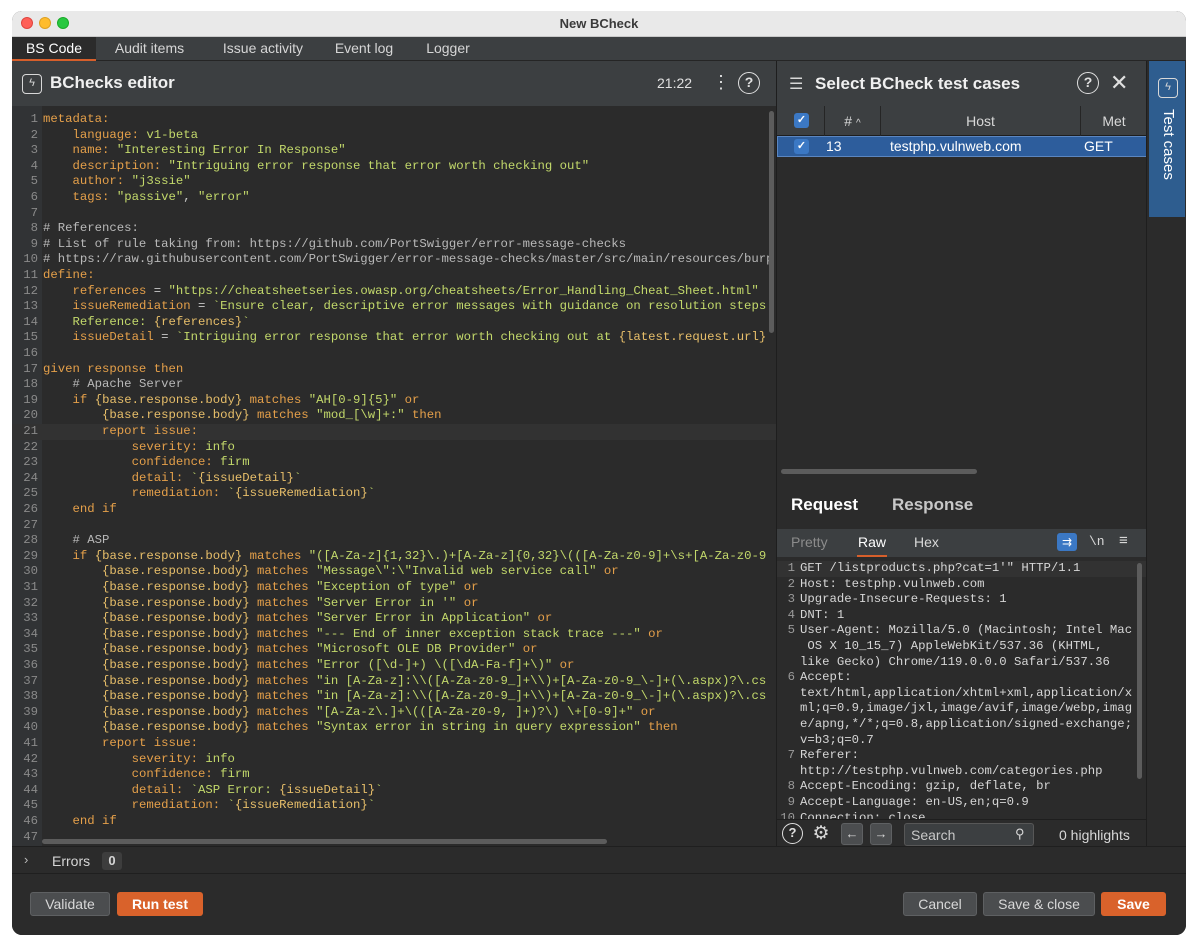 The width and height of the screenshot is (1200, 946). I want to click on request-line-number: 1, so click(791, 568).